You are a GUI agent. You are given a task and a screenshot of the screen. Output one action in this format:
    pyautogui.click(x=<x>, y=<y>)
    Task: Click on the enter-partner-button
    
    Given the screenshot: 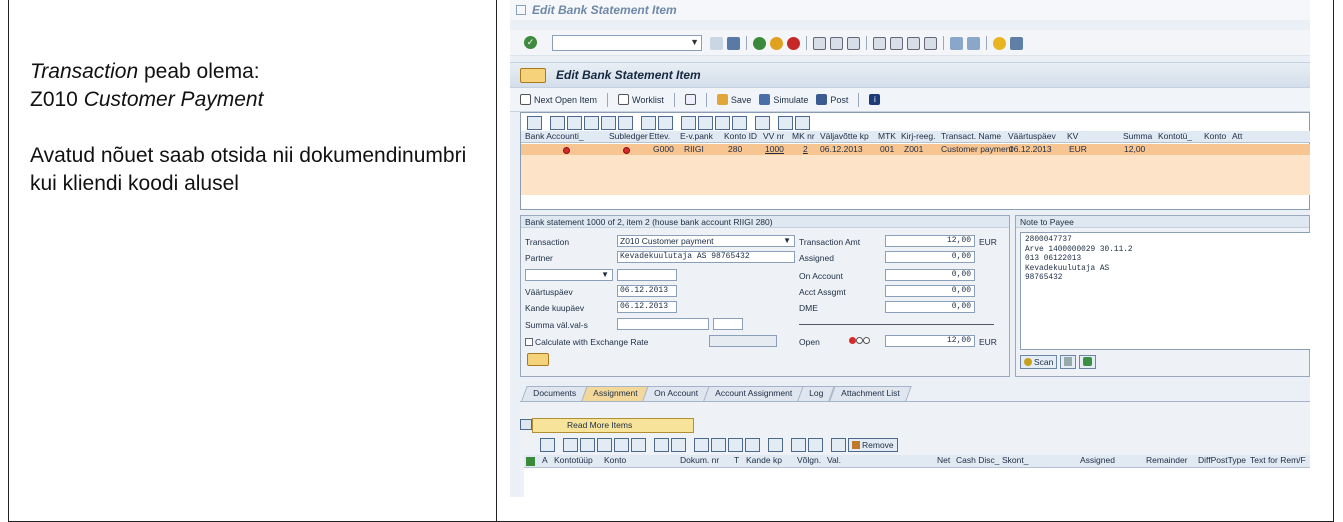 What is the action you would take?
    pyautogui.click(x=538, y=359)
    